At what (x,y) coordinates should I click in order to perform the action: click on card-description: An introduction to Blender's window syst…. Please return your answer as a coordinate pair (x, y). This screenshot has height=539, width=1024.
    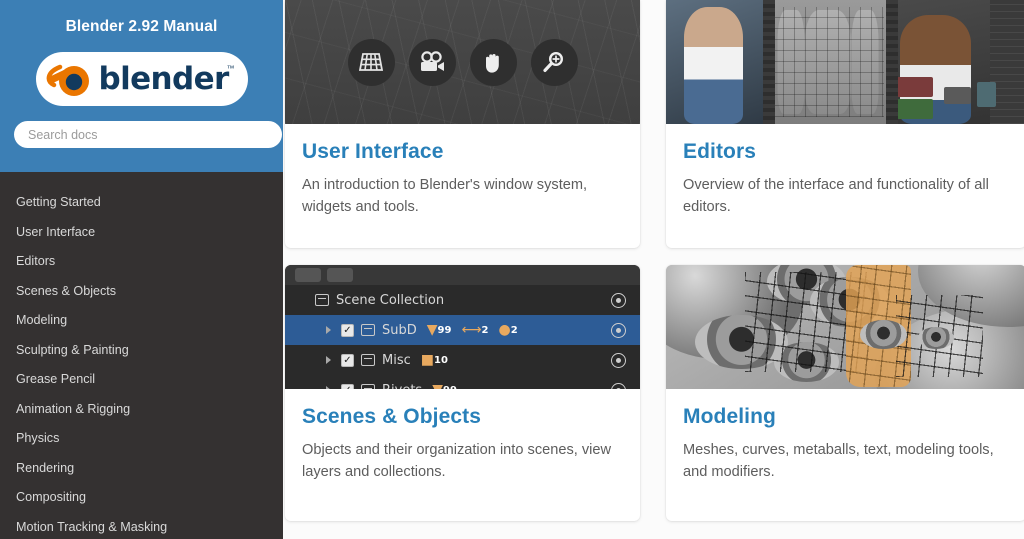
    Looking at the image, I should click on (445, 196).